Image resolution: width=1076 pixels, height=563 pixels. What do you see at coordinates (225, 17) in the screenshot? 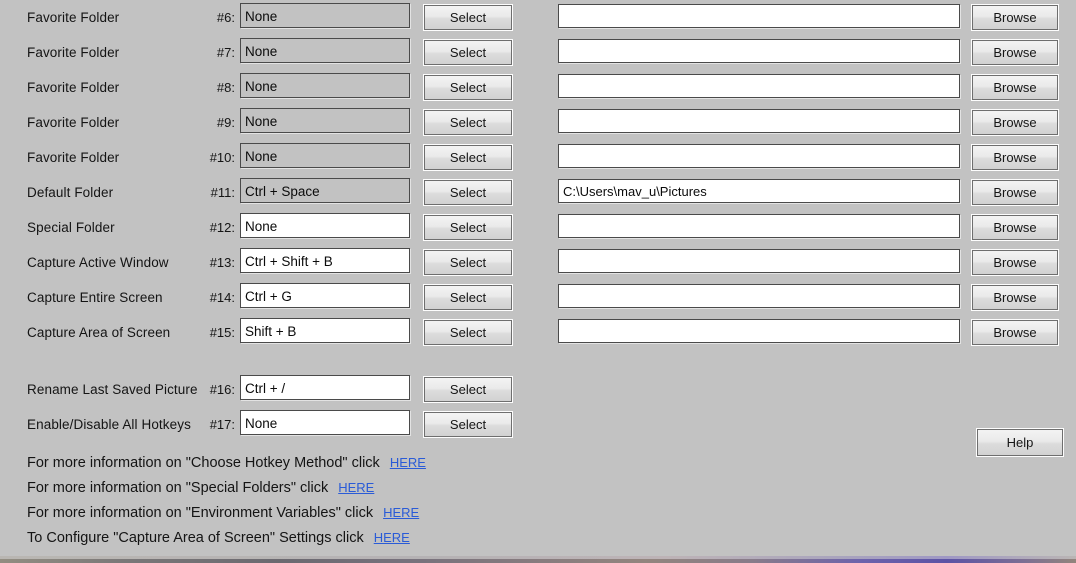
I see `hotkey-row-number: #6:` at bounding box center [225, 17].